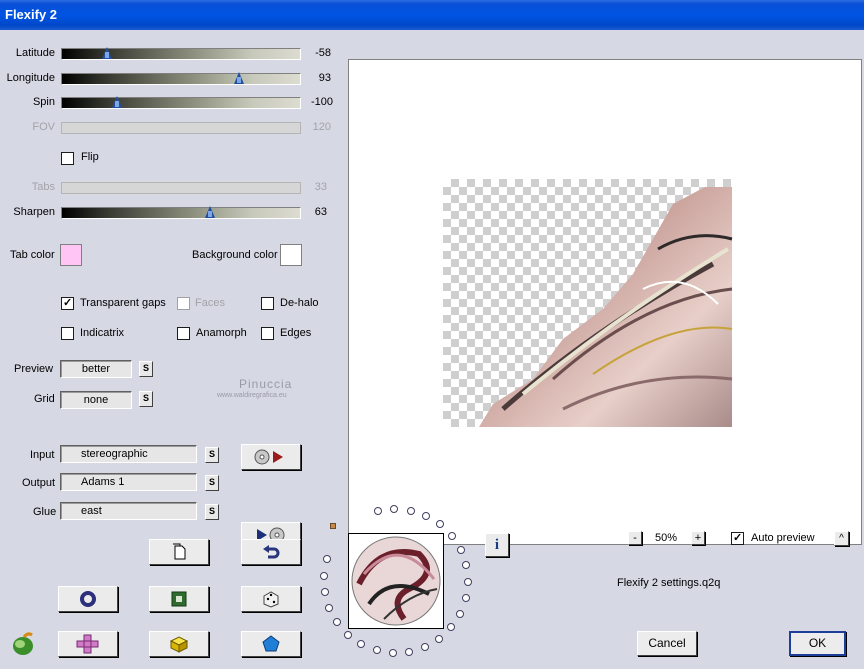  I want to click on tabs-value: 33, so click(320, 187).